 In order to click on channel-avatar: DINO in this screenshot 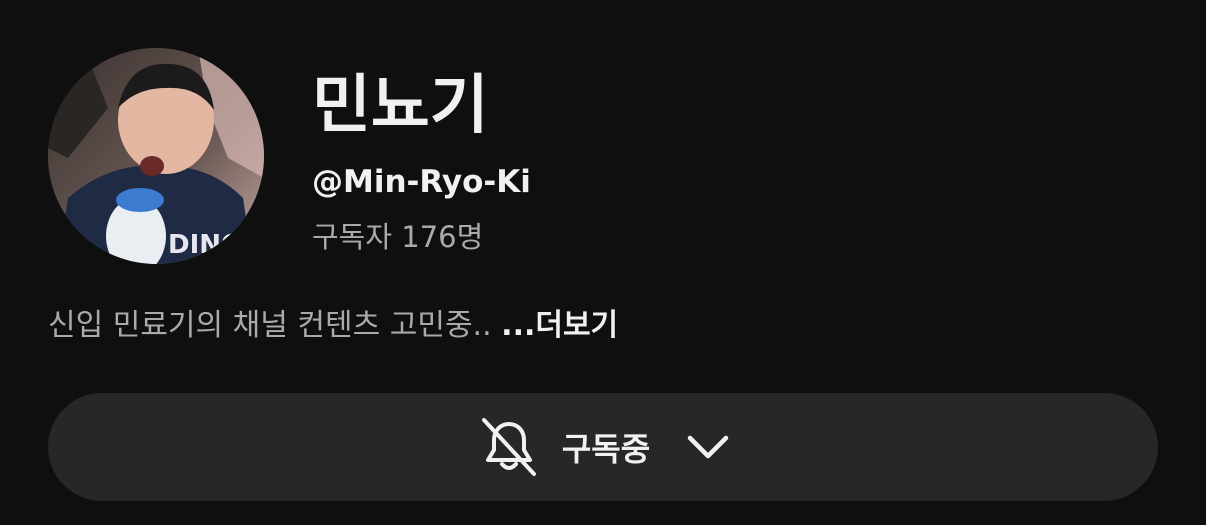, I will do `click(156, 156)`.